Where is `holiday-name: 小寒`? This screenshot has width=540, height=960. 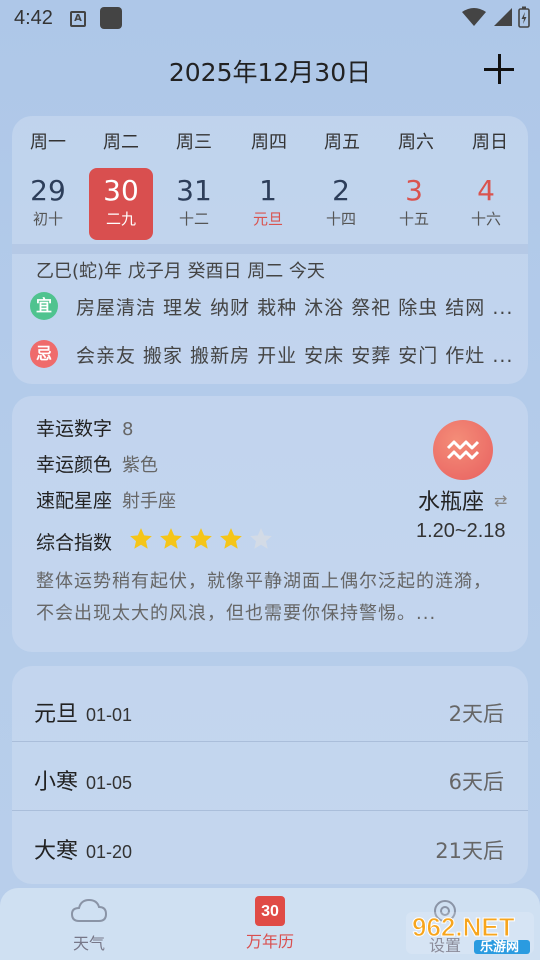 holiday-name: 小寒 is located at coordinates (56, 782).